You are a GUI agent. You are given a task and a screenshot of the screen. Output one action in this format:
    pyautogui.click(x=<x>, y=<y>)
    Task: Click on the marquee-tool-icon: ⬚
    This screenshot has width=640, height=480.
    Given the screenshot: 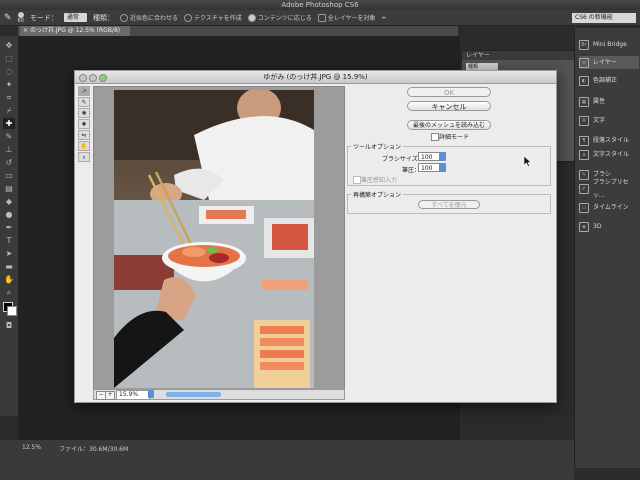 What is the action you would take?
    pyautogui.click(x=9, y=58)
    